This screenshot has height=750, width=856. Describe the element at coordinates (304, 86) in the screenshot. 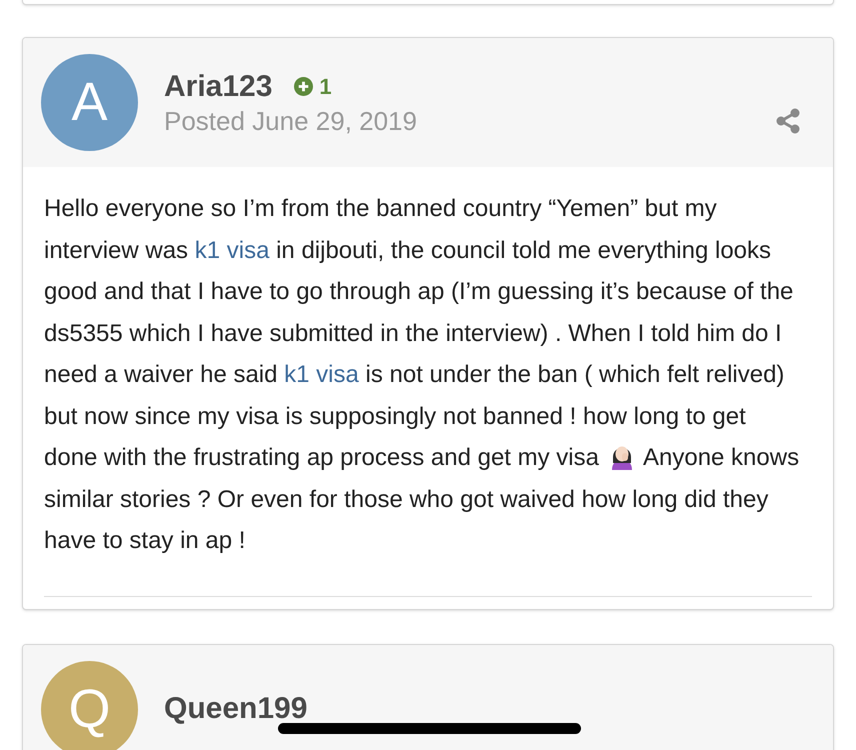

I see `plus-icon` at that location.